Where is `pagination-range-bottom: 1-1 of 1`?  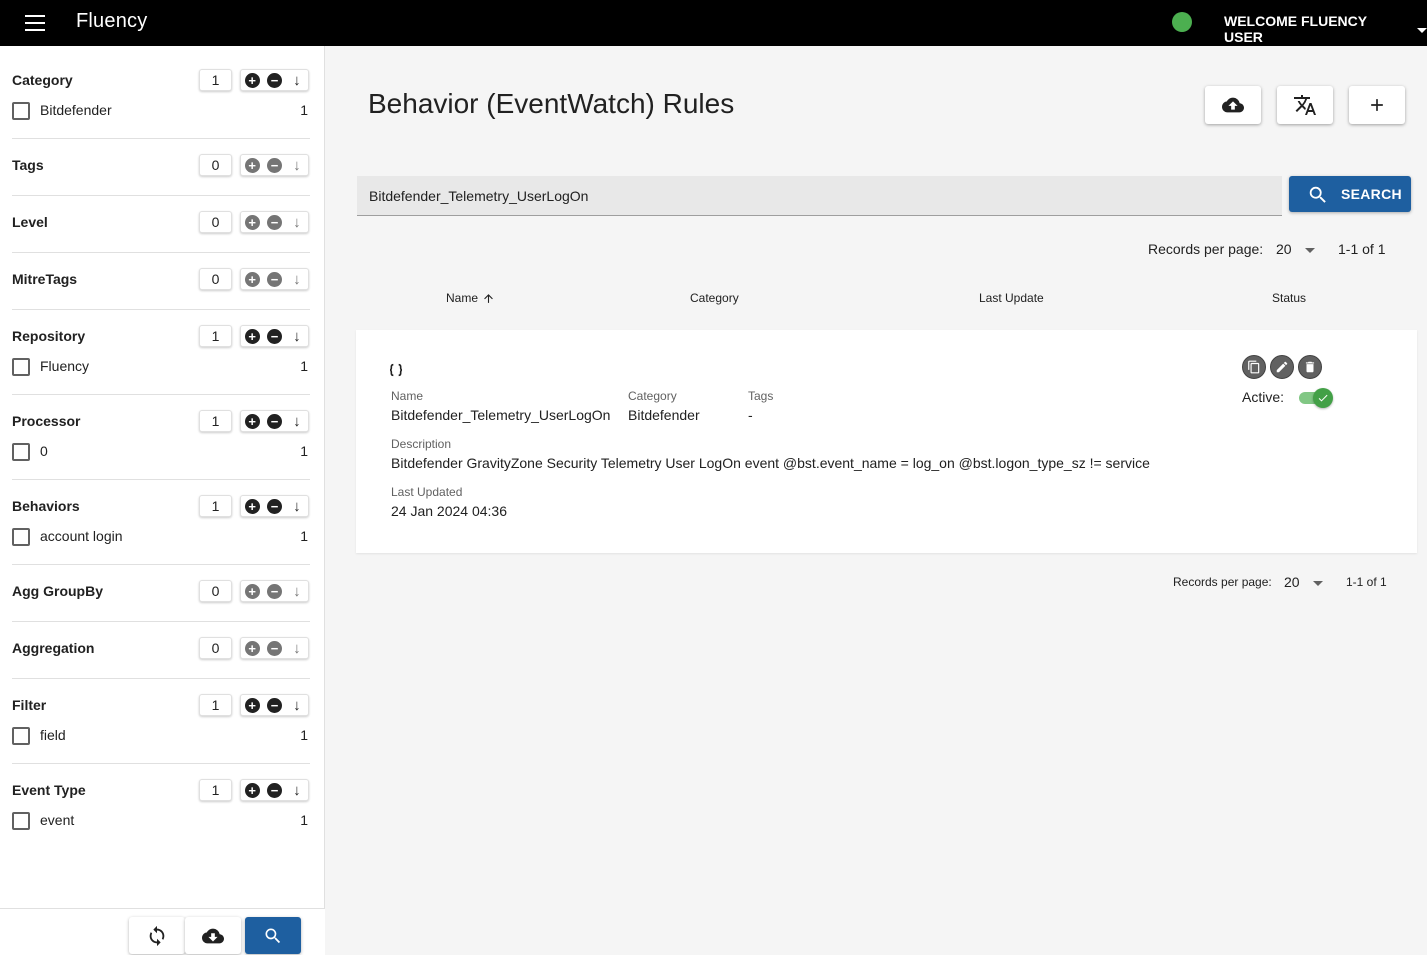
pagination-range-bottom: 1-1 of 1 is located at coordinates (1366, 582).